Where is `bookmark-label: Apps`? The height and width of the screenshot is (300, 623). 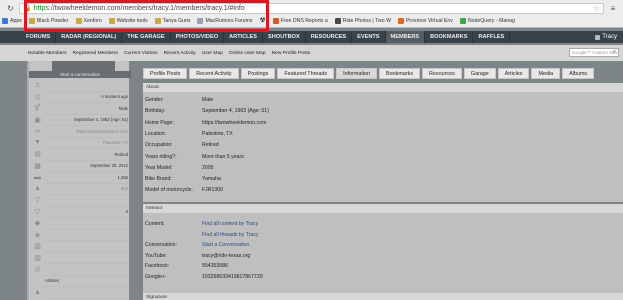 bookmark-label: Apps is located at coordinates (16, 21).